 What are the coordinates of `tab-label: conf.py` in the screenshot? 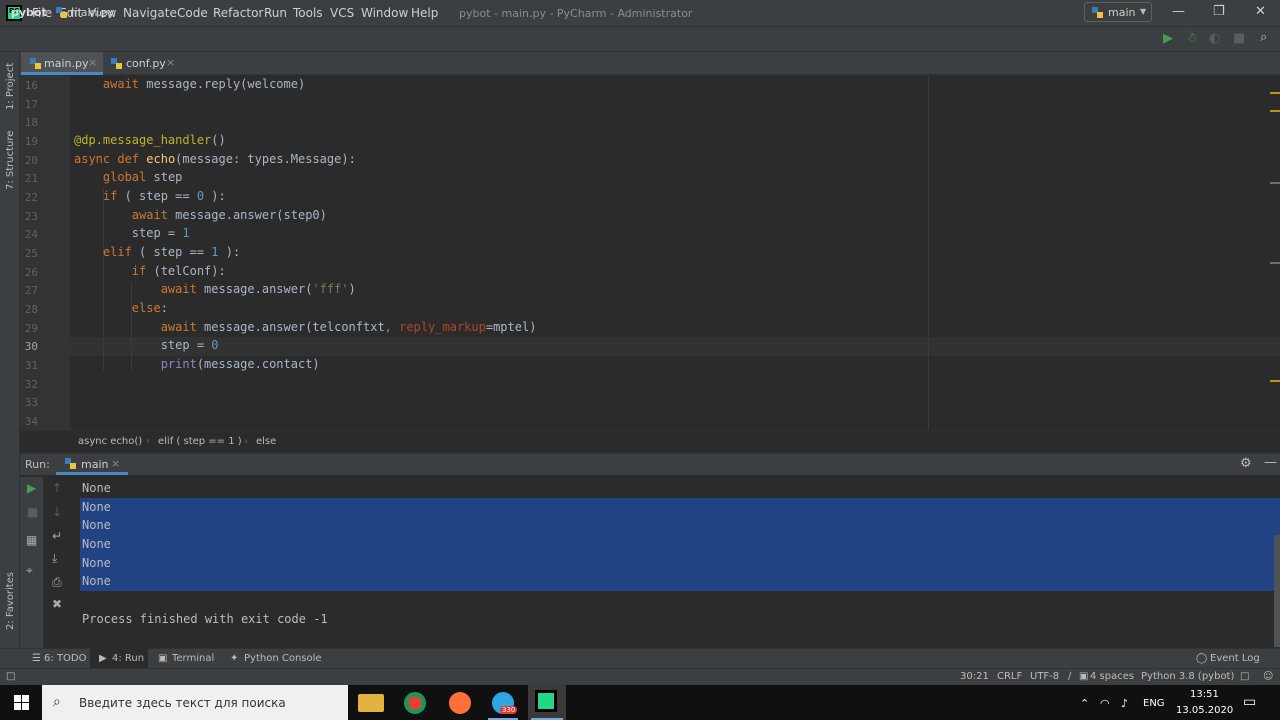 It's located at (146, 63).